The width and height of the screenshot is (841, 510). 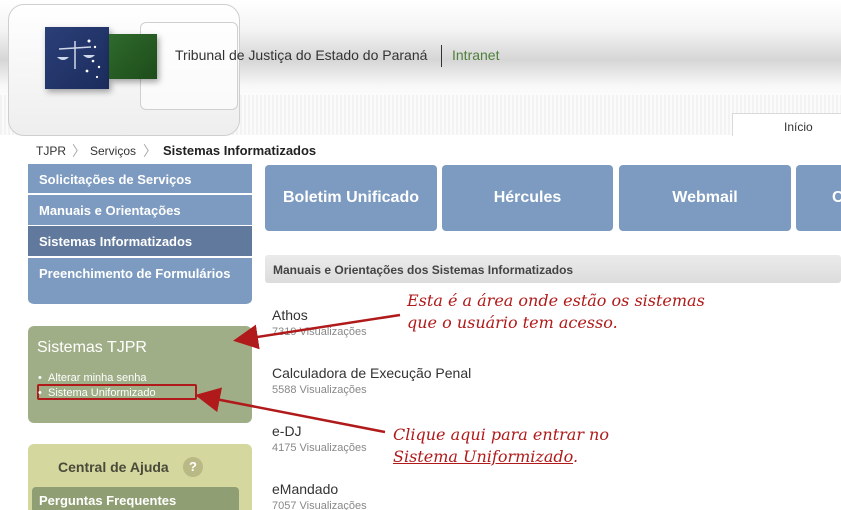 I want to click on intranet-label: Intranet, so click(x=476, y=55).